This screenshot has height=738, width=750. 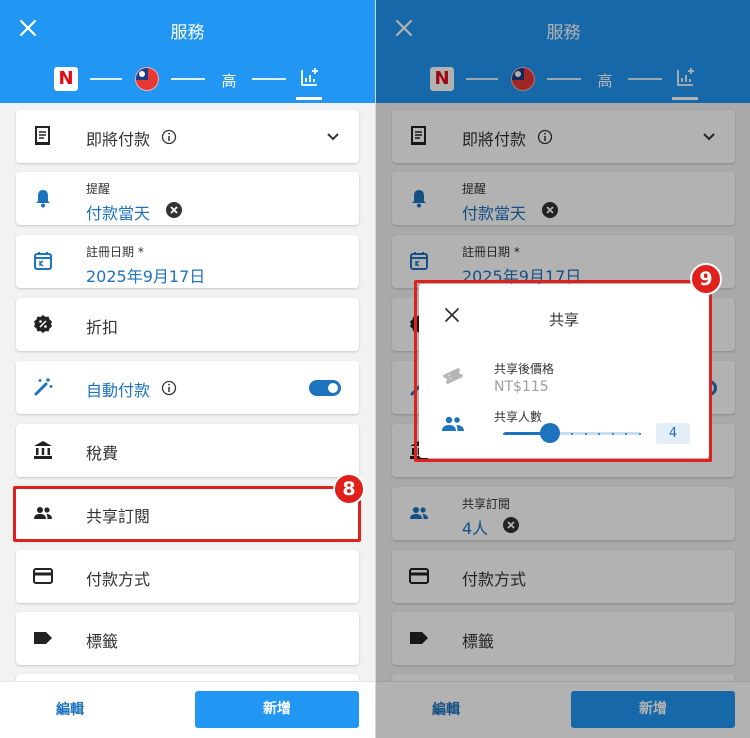 What do you see at coordinates (325, 388) in the screenshot?
I see `auto-payment-toggle` at bounding box center [325, 388].